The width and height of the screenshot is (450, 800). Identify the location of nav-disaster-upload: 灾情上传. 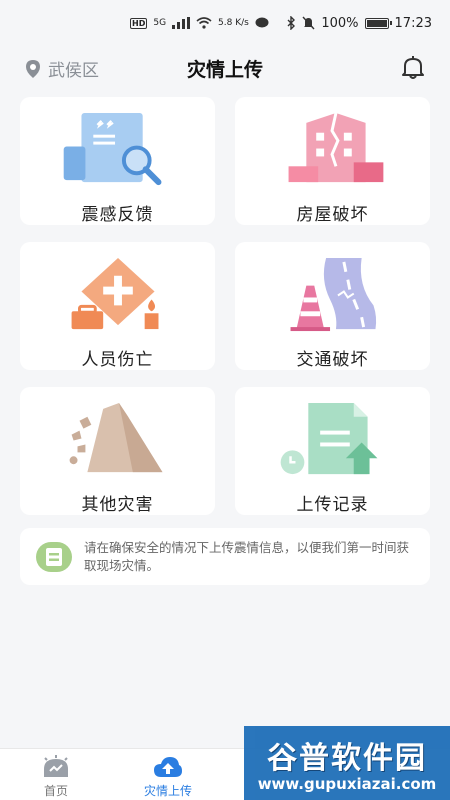
(168, 774).